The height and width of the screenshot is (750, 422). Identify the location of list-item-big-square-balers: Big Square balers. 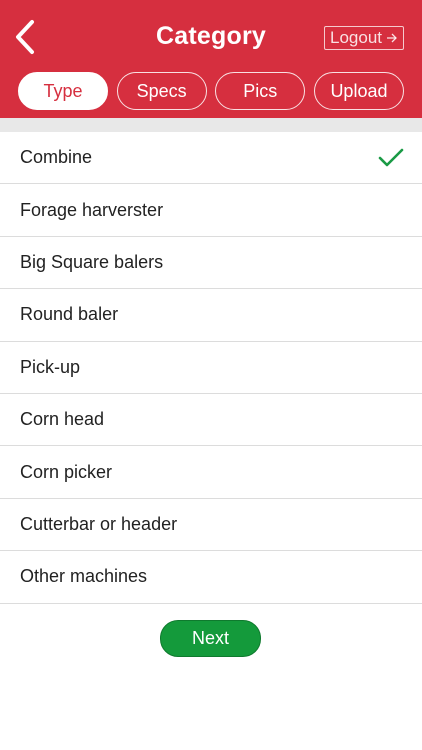
(211, 263).